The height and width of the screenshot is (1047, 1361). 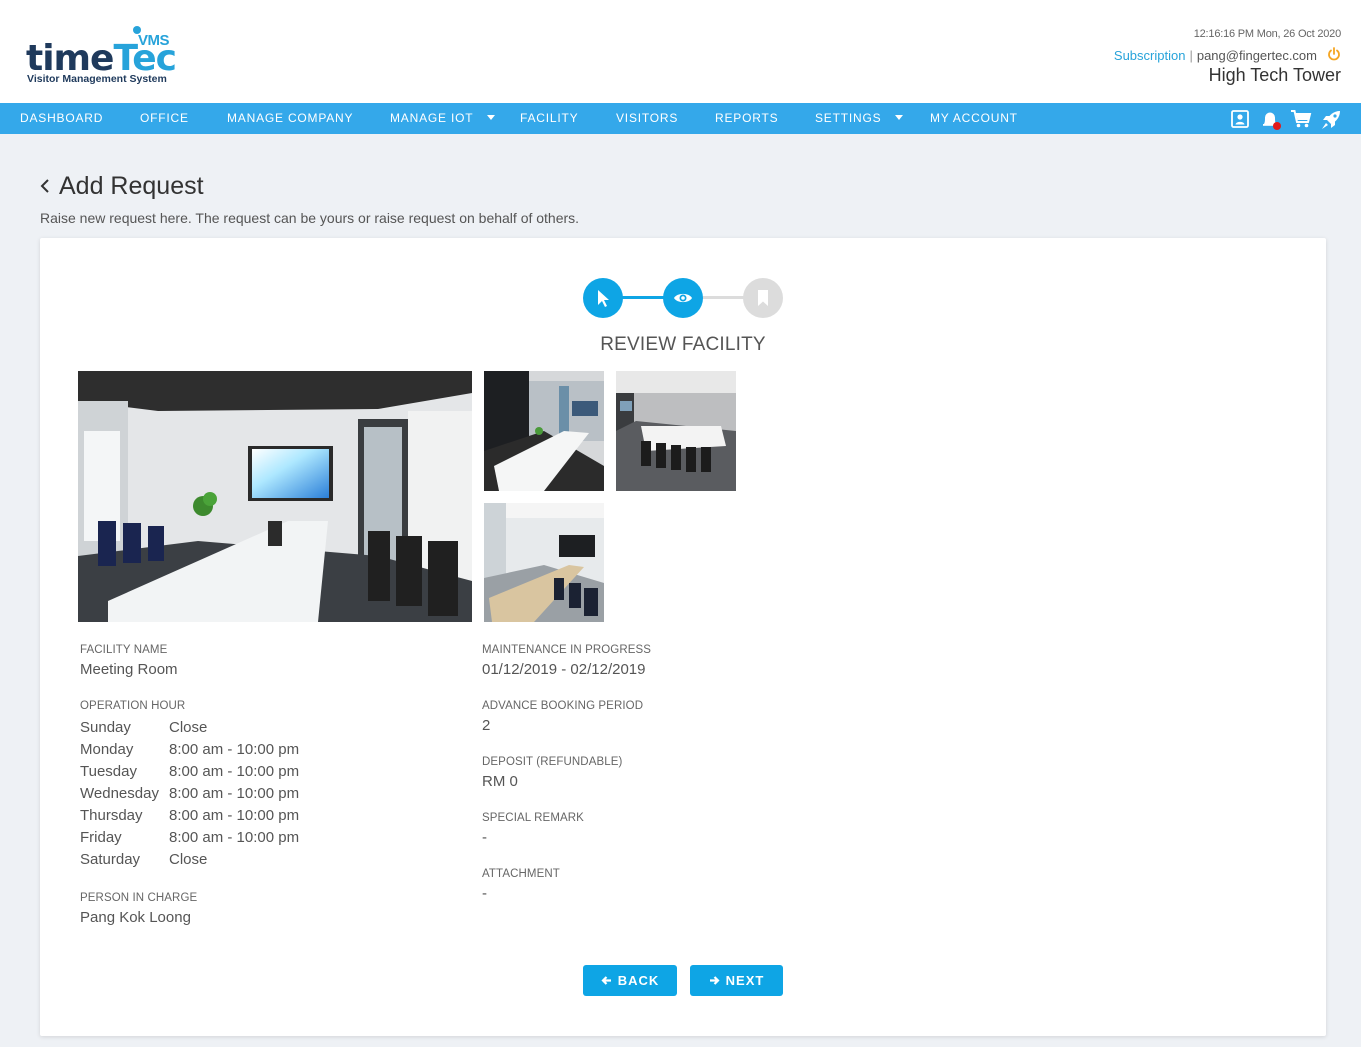 I want to click on nav-manage-iot-label: MANAGE IOT, so click(x=432, y=118).